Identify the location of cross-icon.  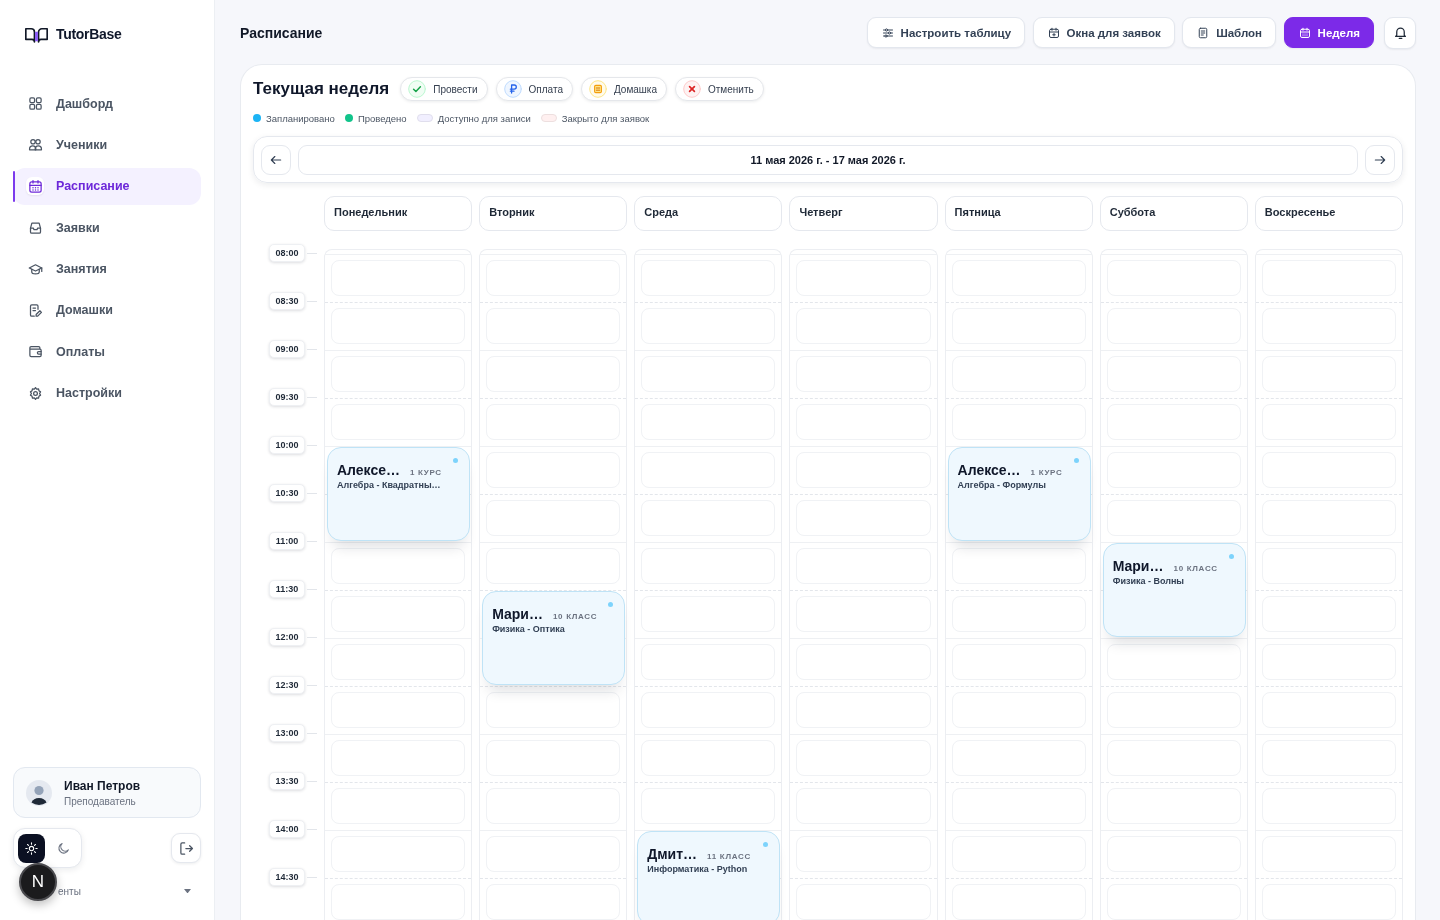
(692, 89).